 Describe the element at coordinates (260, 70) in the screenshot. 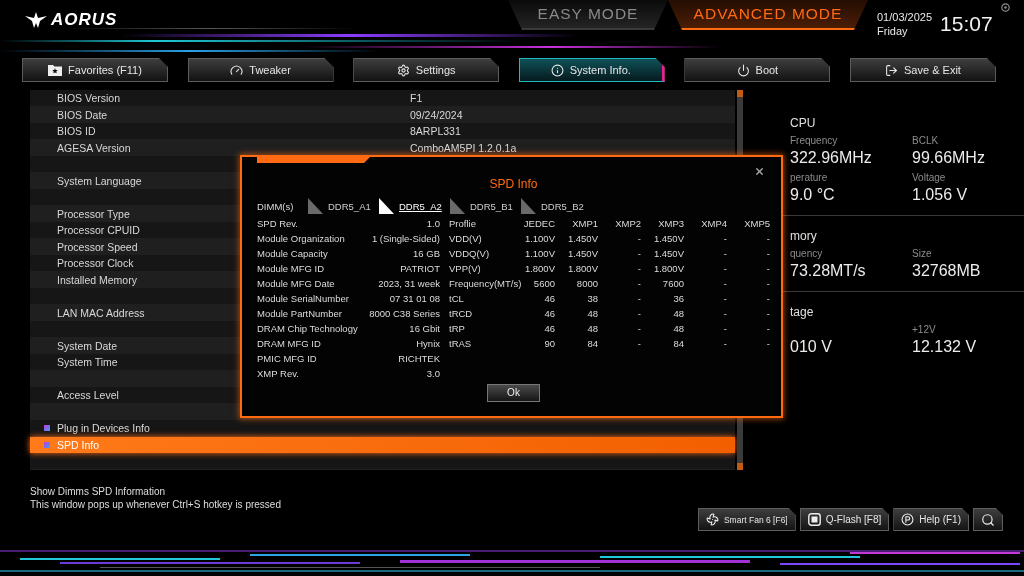

I see `nav-tab: Tweaker` at that location.